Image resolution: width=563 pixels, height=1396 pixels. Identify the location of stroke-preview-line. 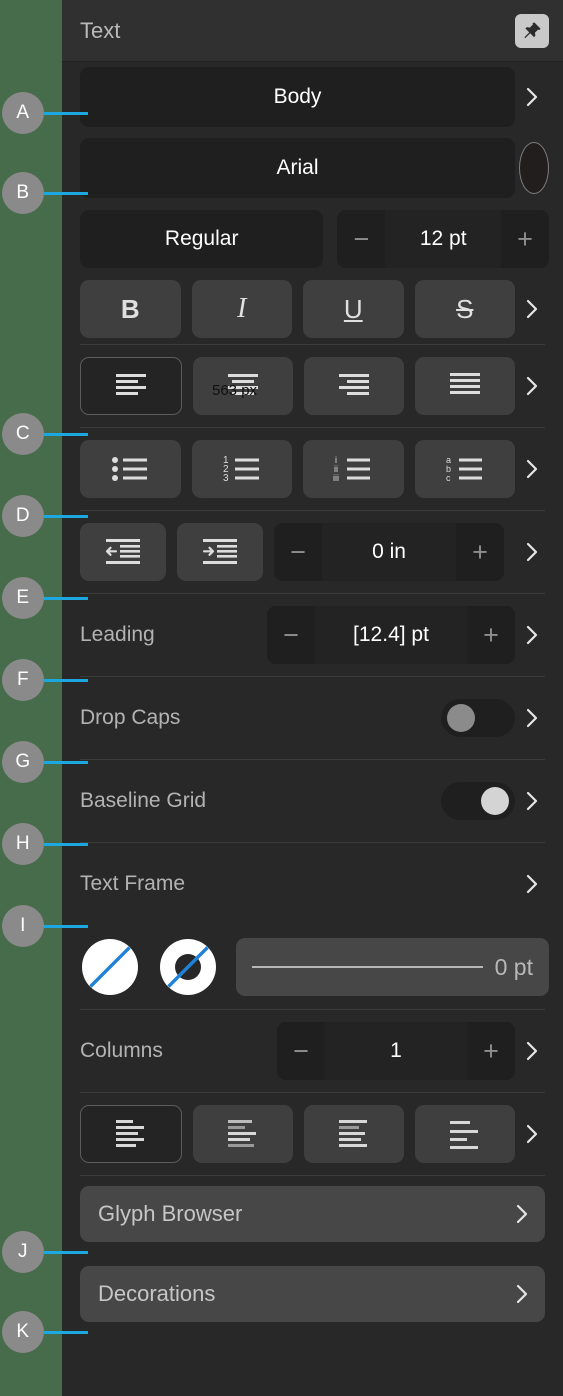
(367, 967).